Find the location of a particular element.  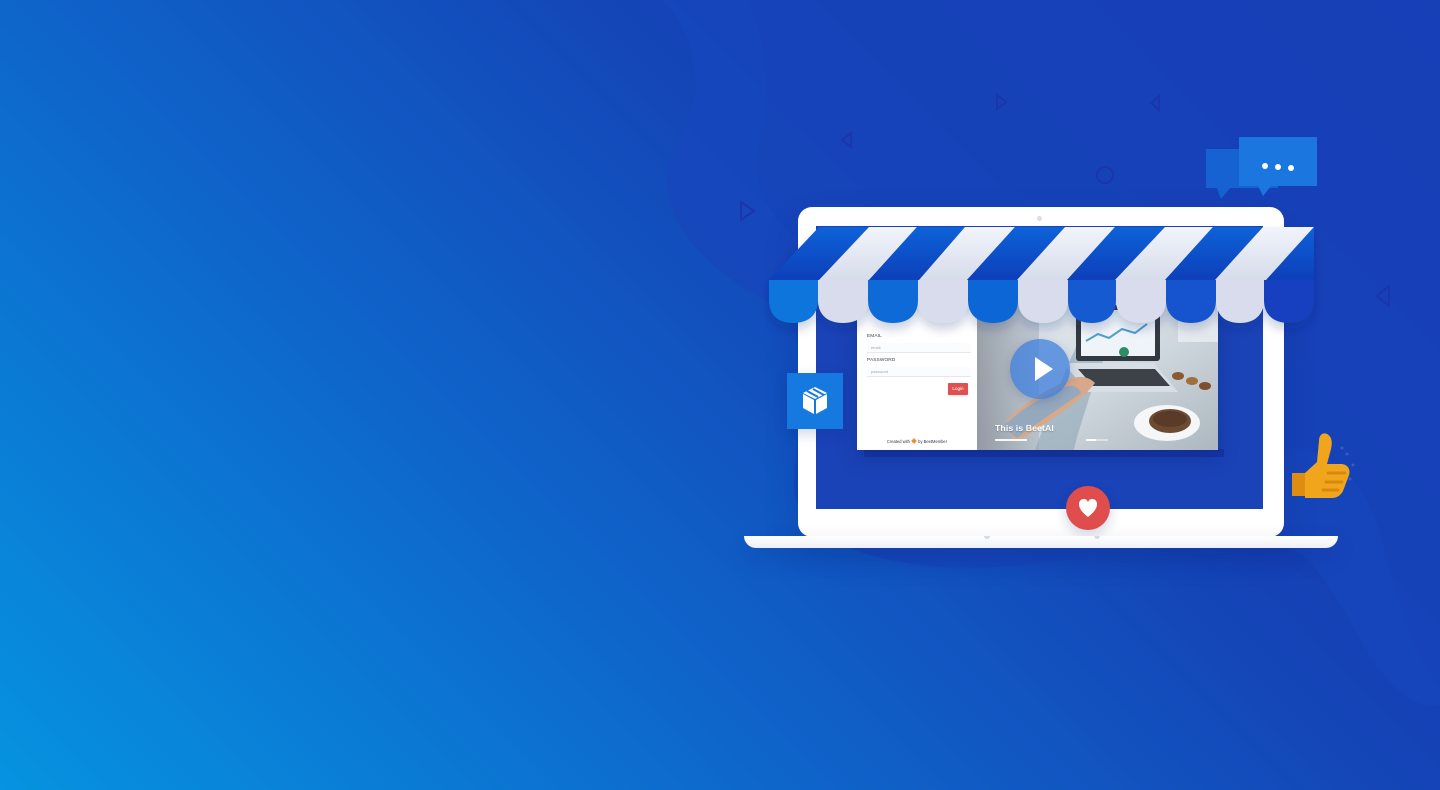

email-field: email is located at coordinates (919, 348).